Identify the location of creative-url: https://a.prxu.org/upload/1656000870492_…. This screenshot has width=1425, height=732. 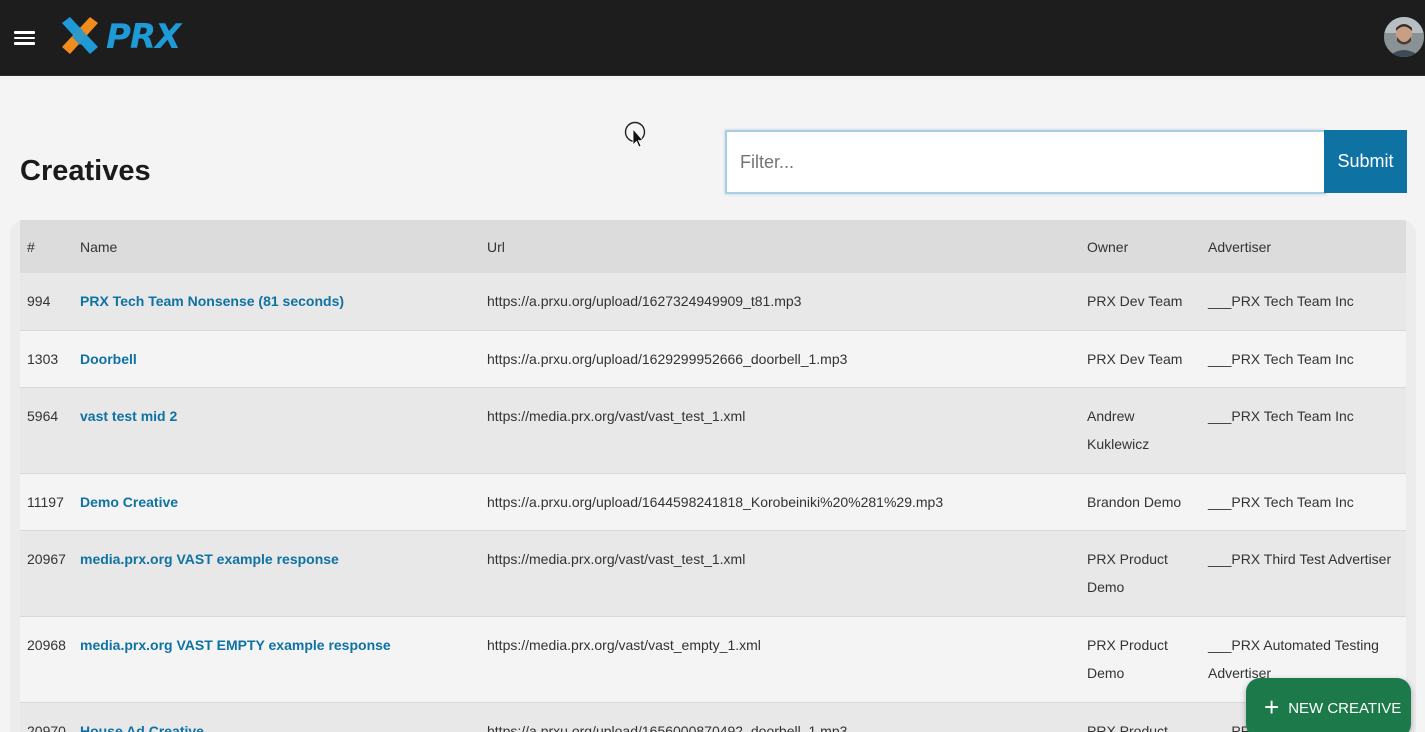
(667, 727).